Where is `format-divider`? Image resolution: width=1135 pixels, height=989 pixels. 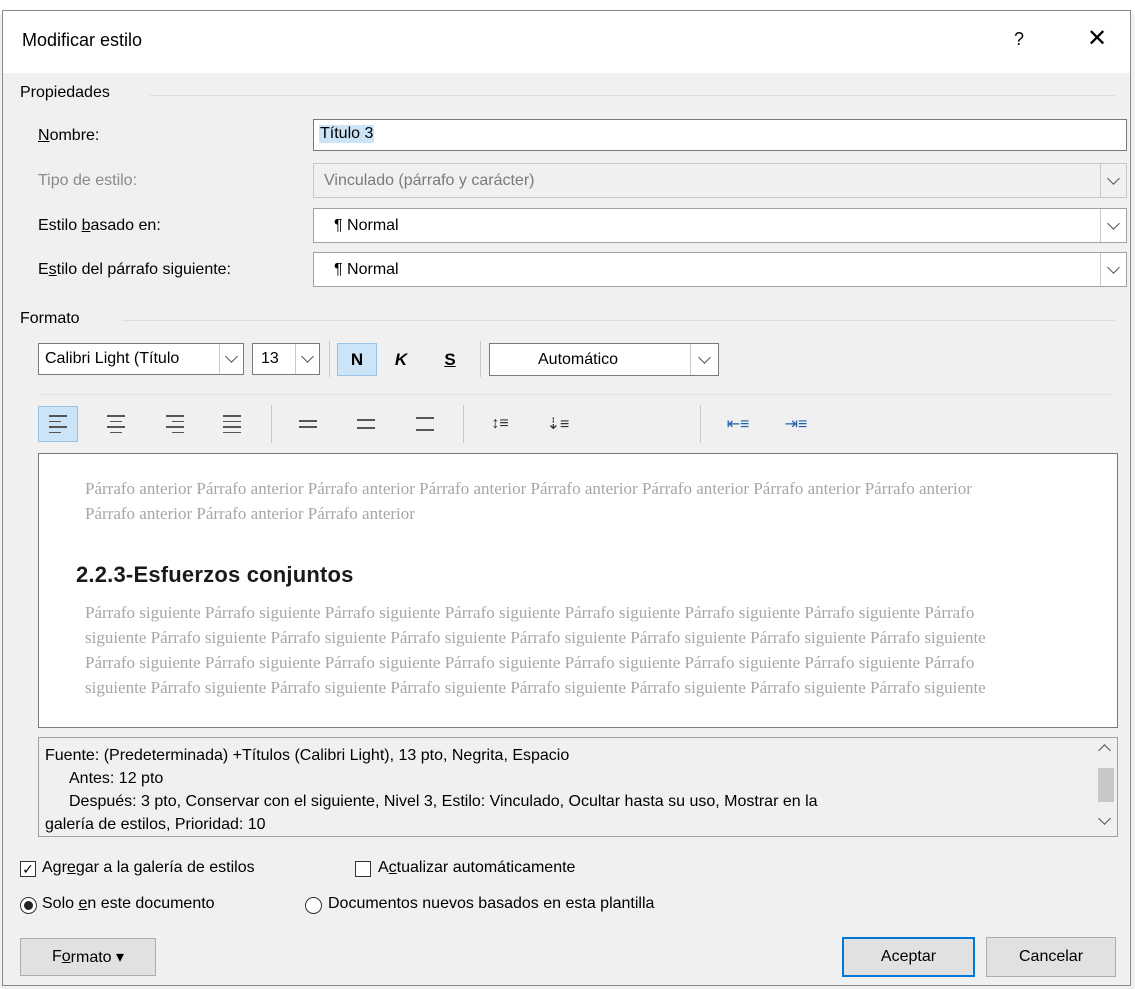 format-divider is located at coordinates (618, 320).